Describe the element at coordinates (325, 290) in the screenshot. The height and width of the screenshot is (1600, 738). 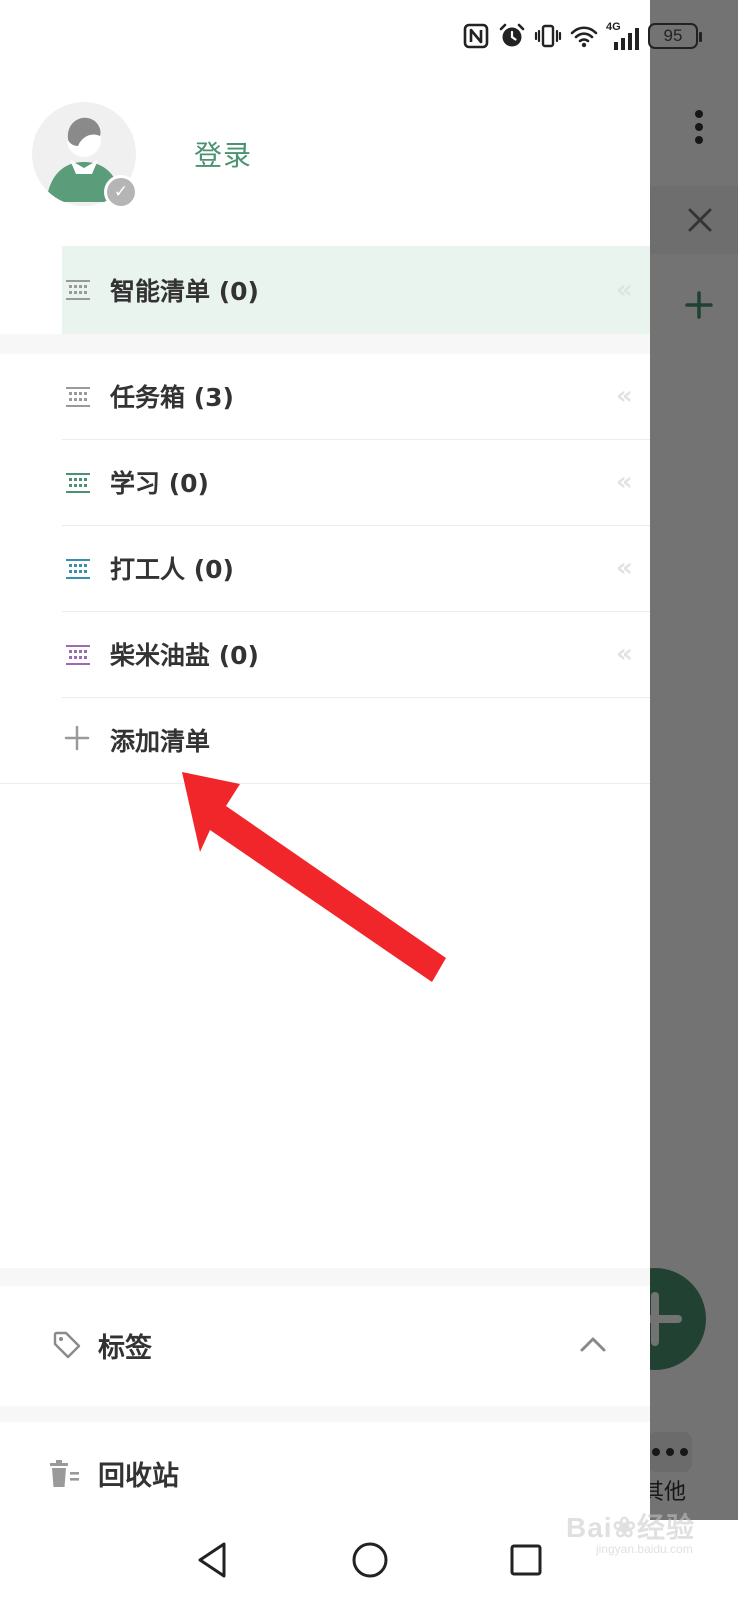
I see `smart-list-item: 智能清单 (0) «` at that location.